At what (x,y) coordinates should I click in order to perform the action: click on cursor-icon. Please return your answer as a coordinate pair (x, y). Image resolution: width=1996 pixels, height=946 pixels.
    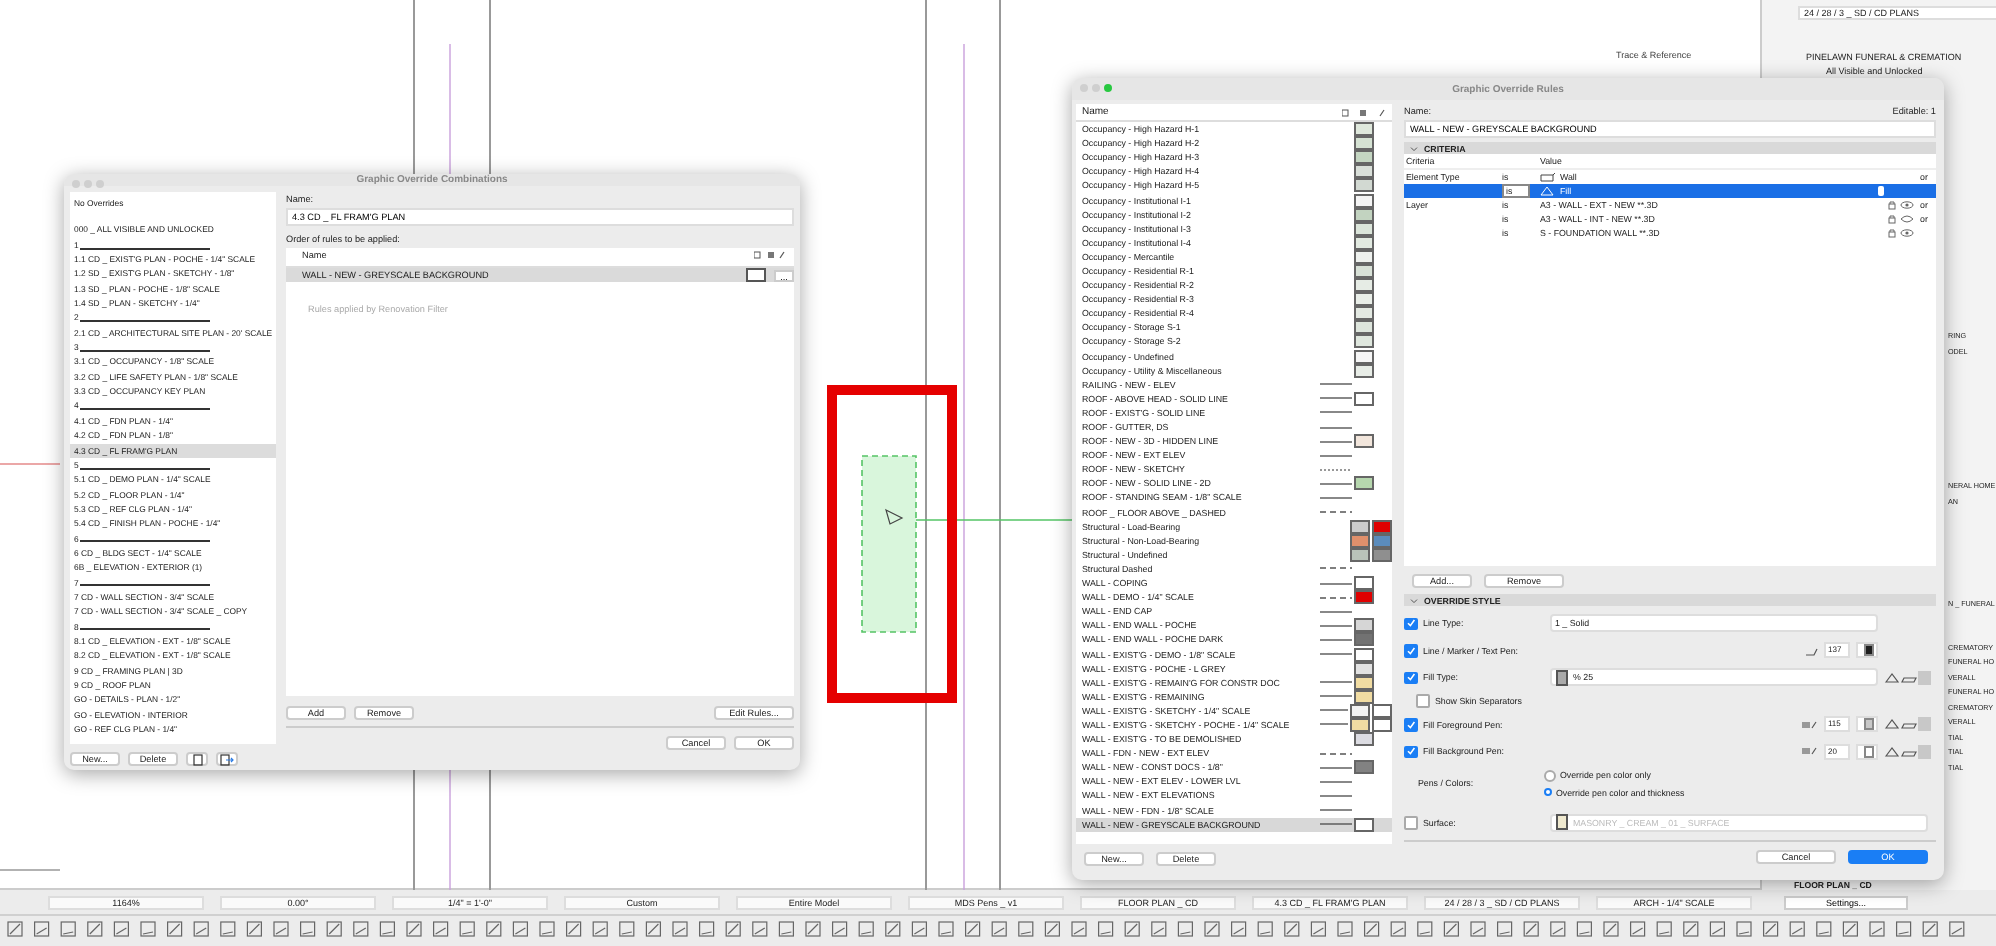
    Looking at the image, I should click on (894, 516).